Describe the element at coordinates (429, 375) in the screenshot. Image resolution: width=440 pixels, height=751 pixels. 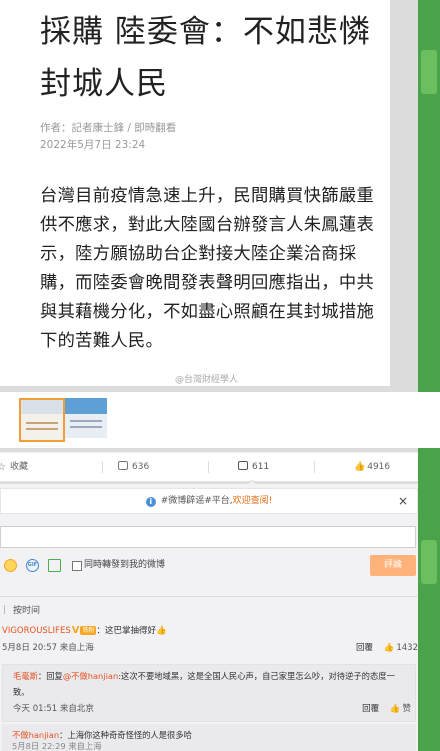
I see `page-side-strip` at that location.